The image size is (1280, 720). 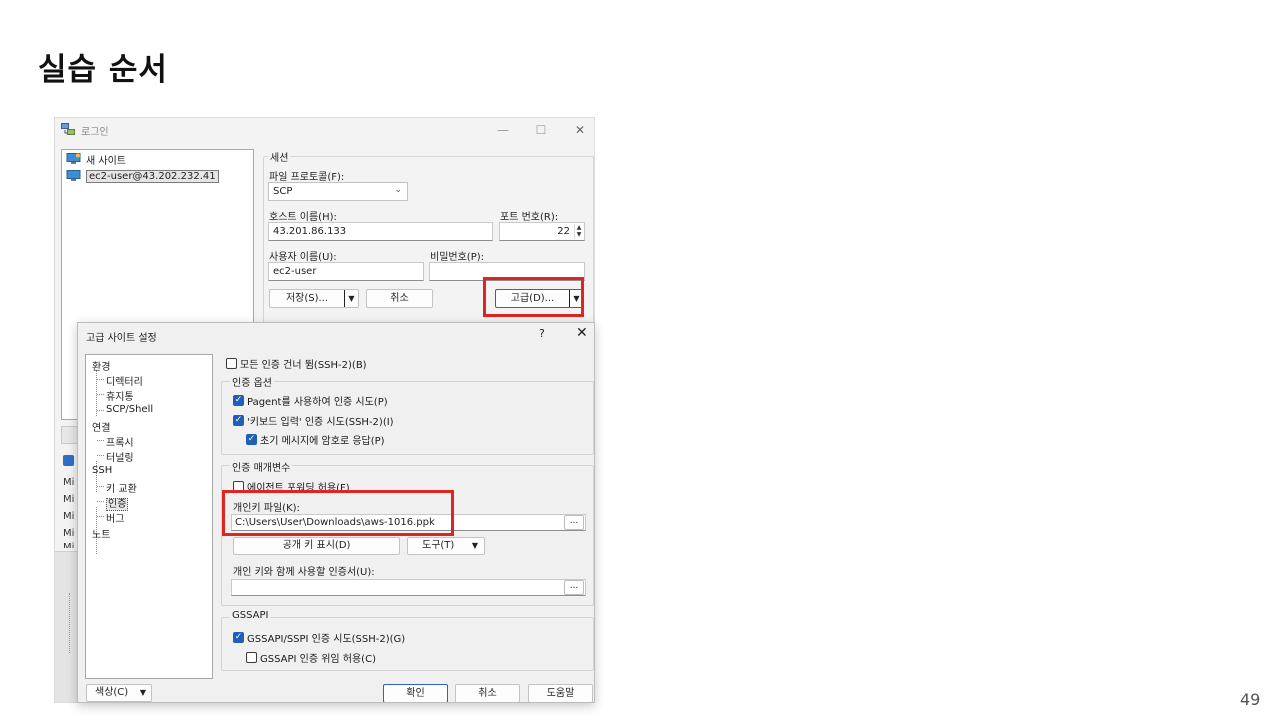 I want to click on respond-with-password-checkbox: ✓ 초기 메시지에 암호로 응답(P), so click(x=315, y=439).